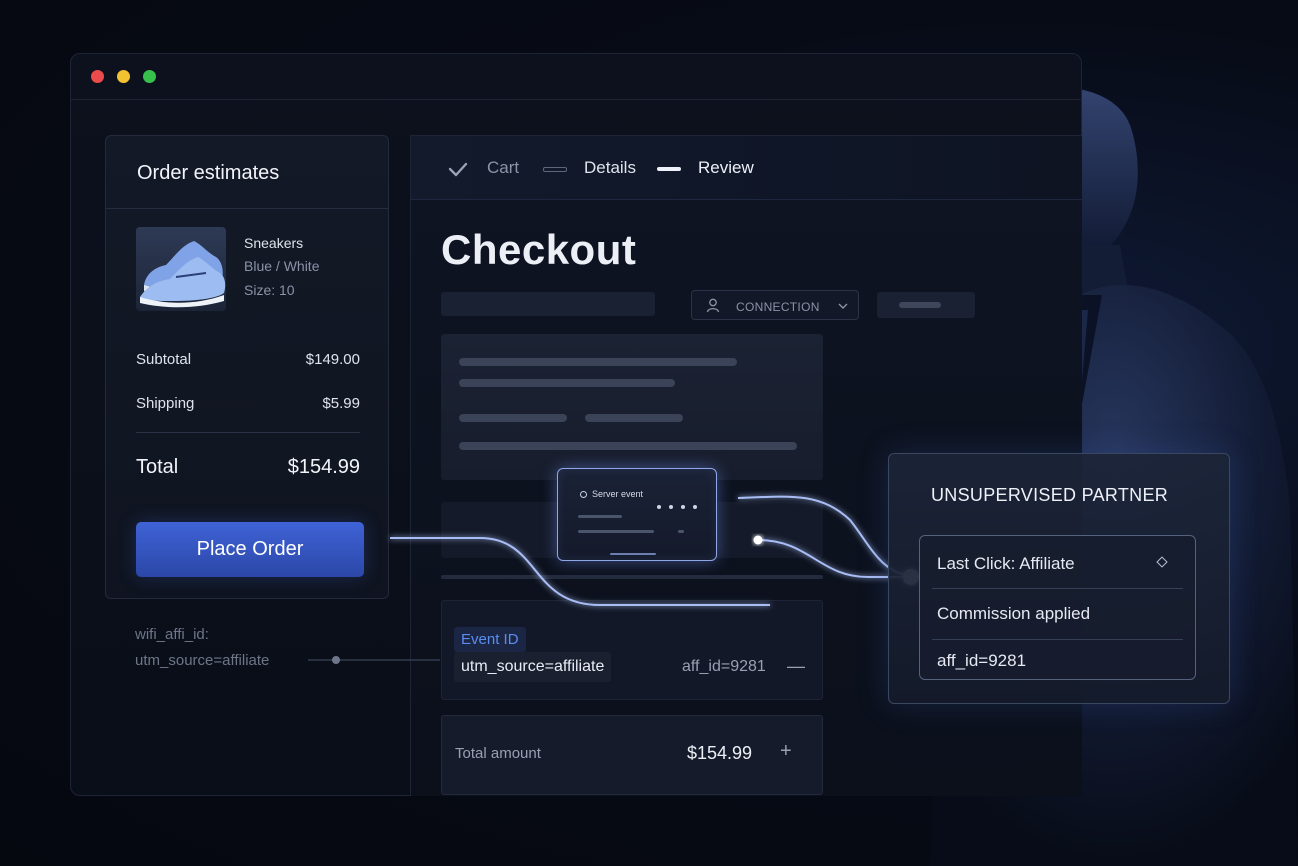  Describe the element at coordinates (724, 666) in the screenshot. I see `aff-id-value: aff_id=9281` at that location.